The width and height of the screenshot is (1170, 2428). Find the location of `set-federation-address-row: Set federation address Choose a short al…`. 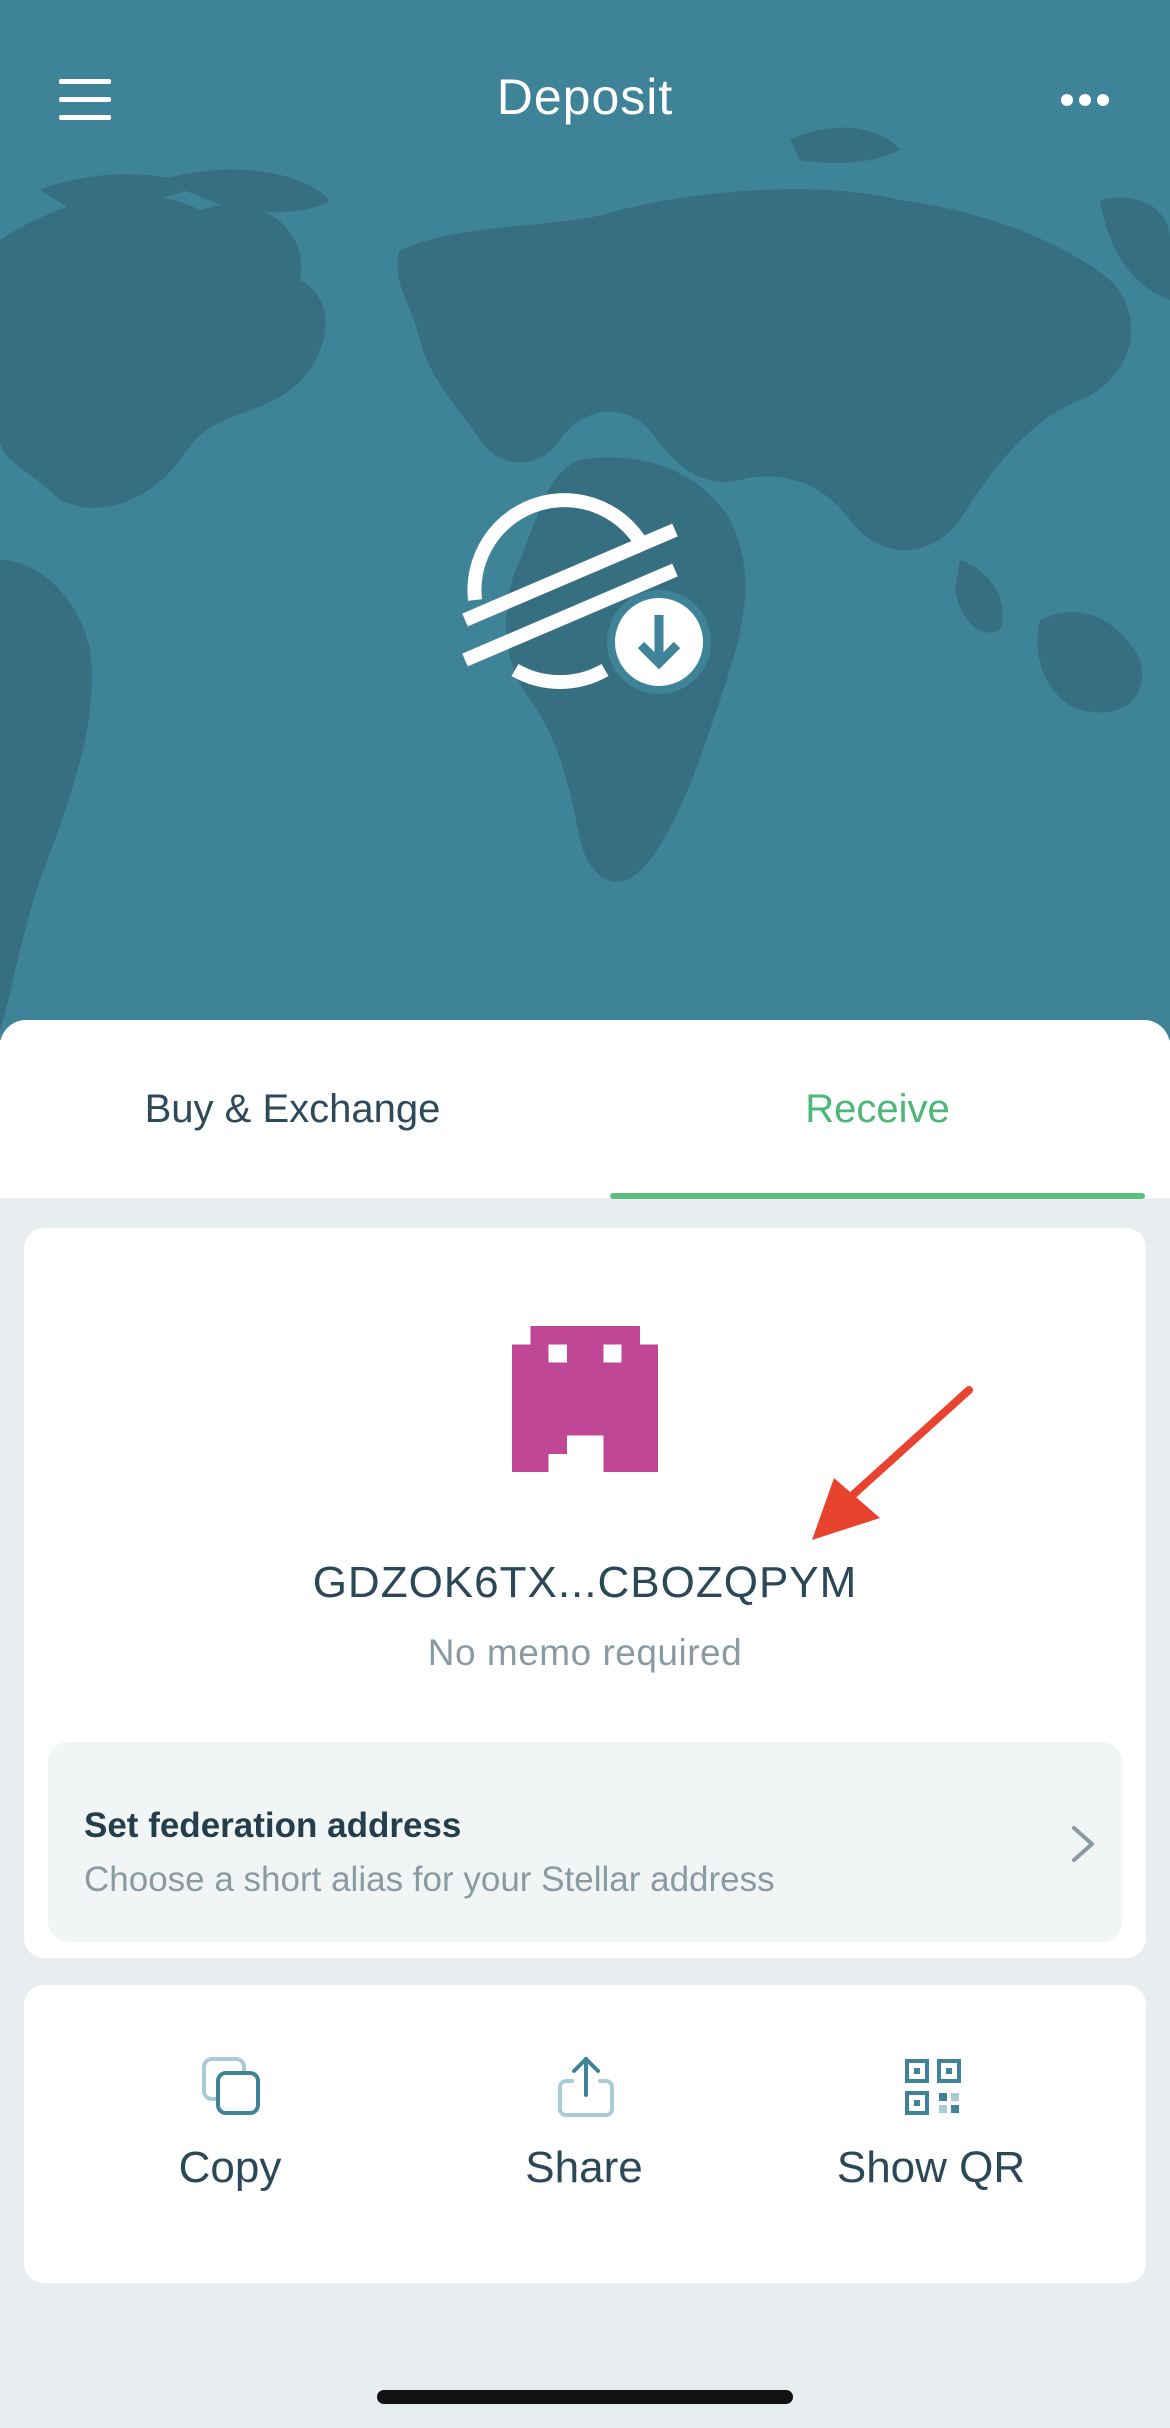

set-federation-address-row: Set federation address Choose a short al… is located at coordinates (585, 1842).